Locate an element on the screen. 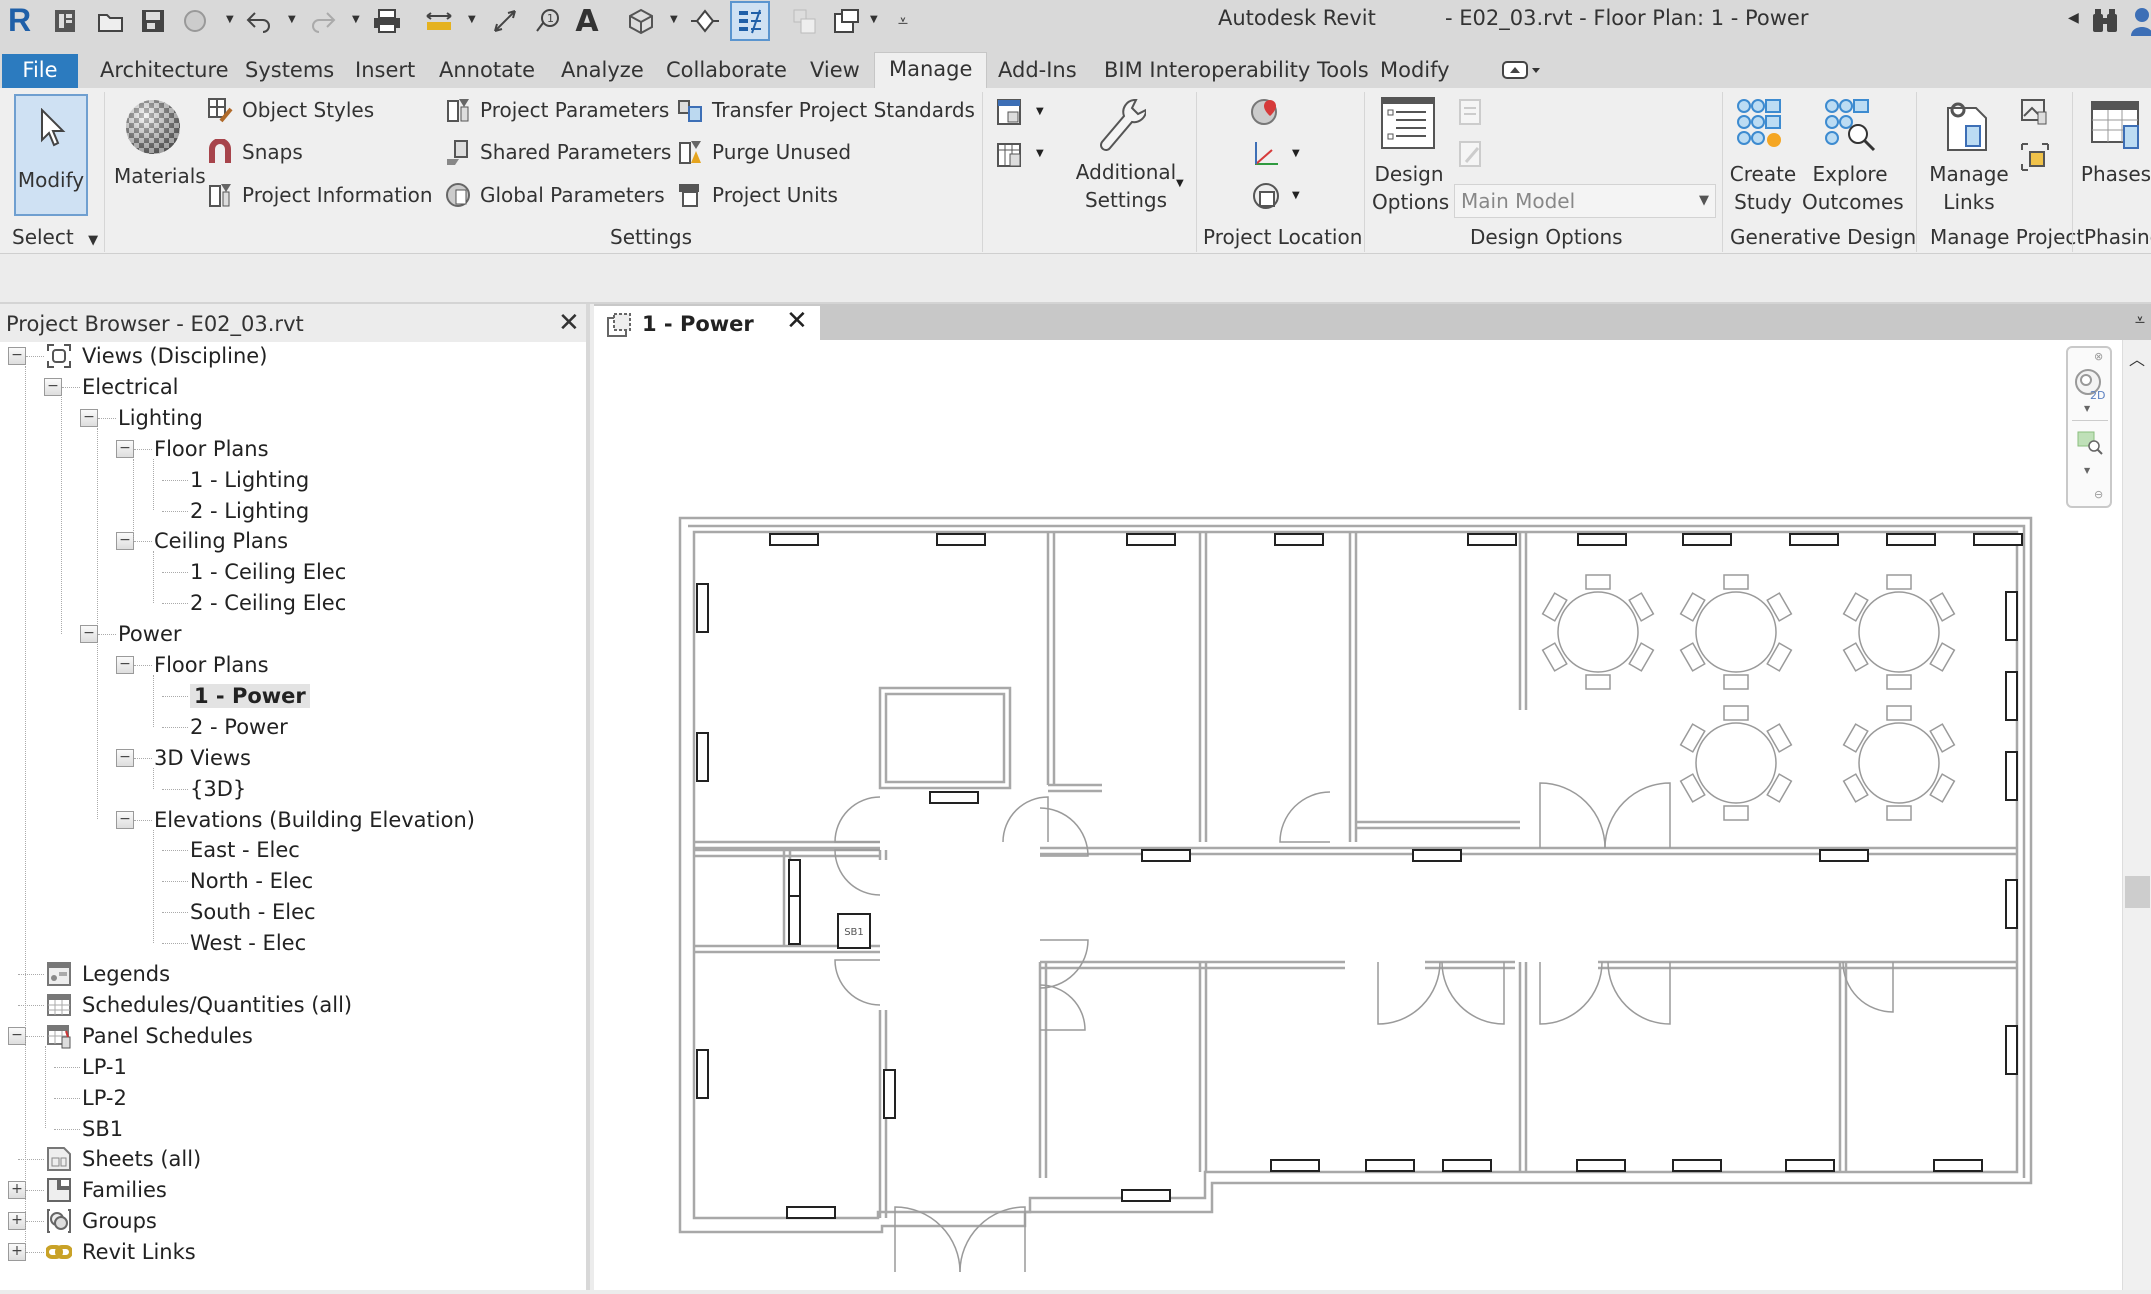  position-button: ▼ is located at coordinates (1278, 197).